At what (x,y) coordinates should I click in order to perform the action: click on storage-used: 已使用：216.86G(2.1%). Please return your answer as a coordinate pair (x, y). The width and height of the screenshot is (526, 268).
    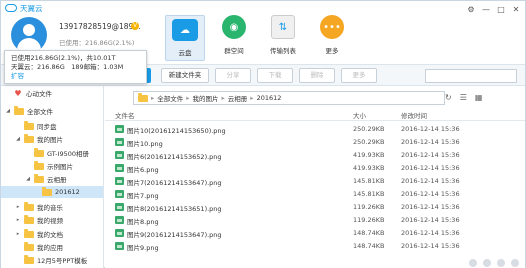
    Looking at the image, I should click on (97, 43).